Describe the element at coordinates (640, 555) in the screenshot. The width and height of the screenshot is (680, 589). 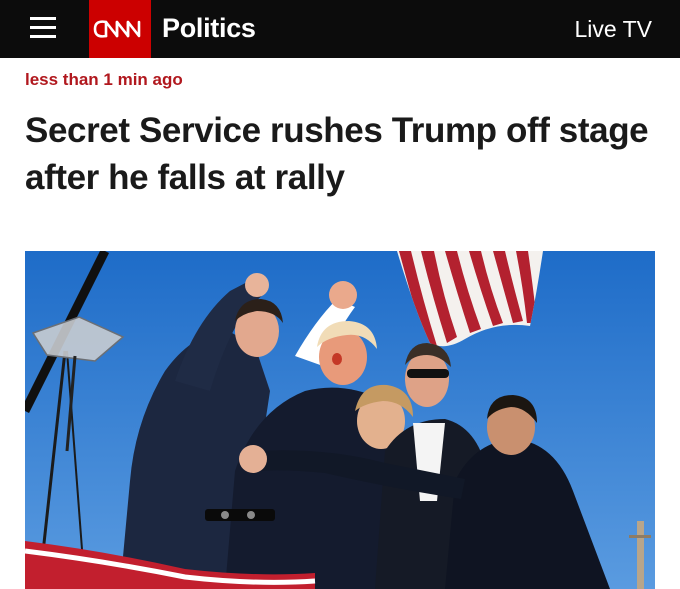
I see `utility-pole` at that location.